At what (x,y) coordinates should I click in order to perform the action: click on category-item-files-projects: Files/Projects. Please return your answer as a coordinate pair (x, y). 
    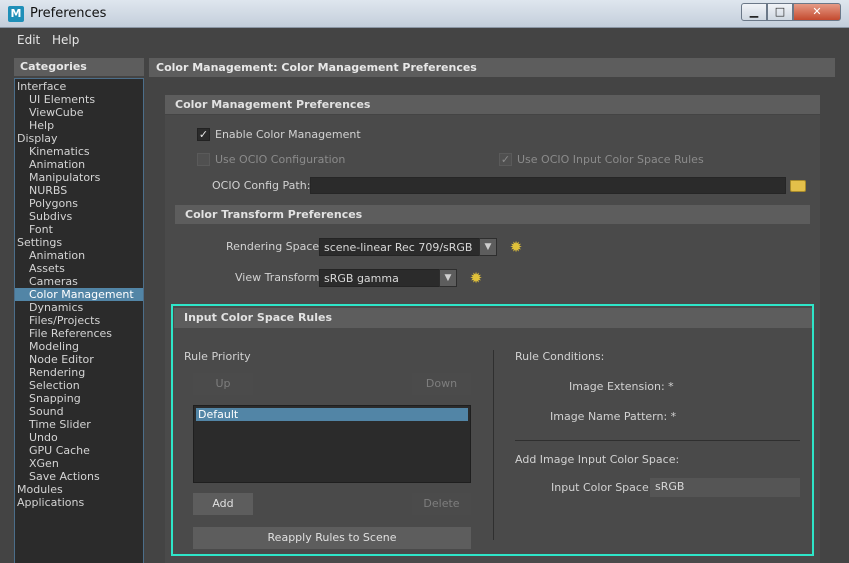
    Looking at the image, I should click on (79, 320).